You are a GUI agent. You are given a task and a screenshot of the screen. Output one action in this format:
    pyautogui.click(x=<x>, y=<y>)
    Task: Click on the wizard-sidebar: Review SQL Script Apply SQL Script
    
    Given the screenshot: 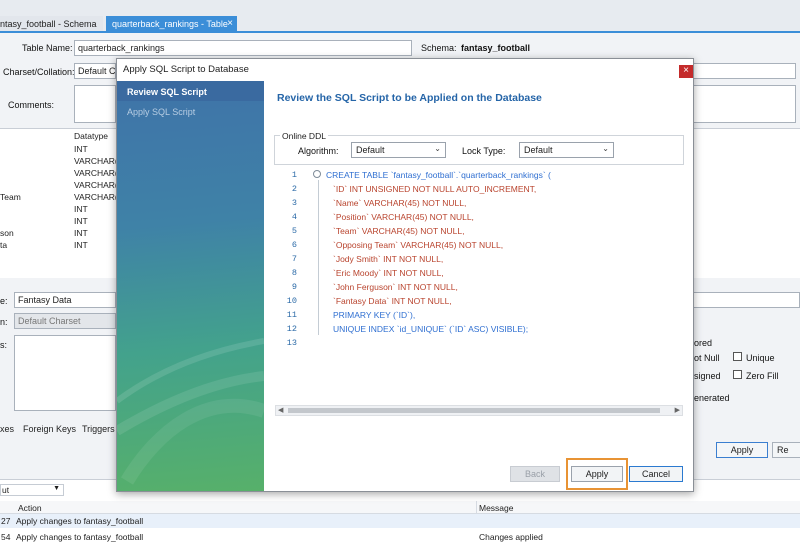 What is the action you would take?
    pyautogui.click(x=190, y=286)
    